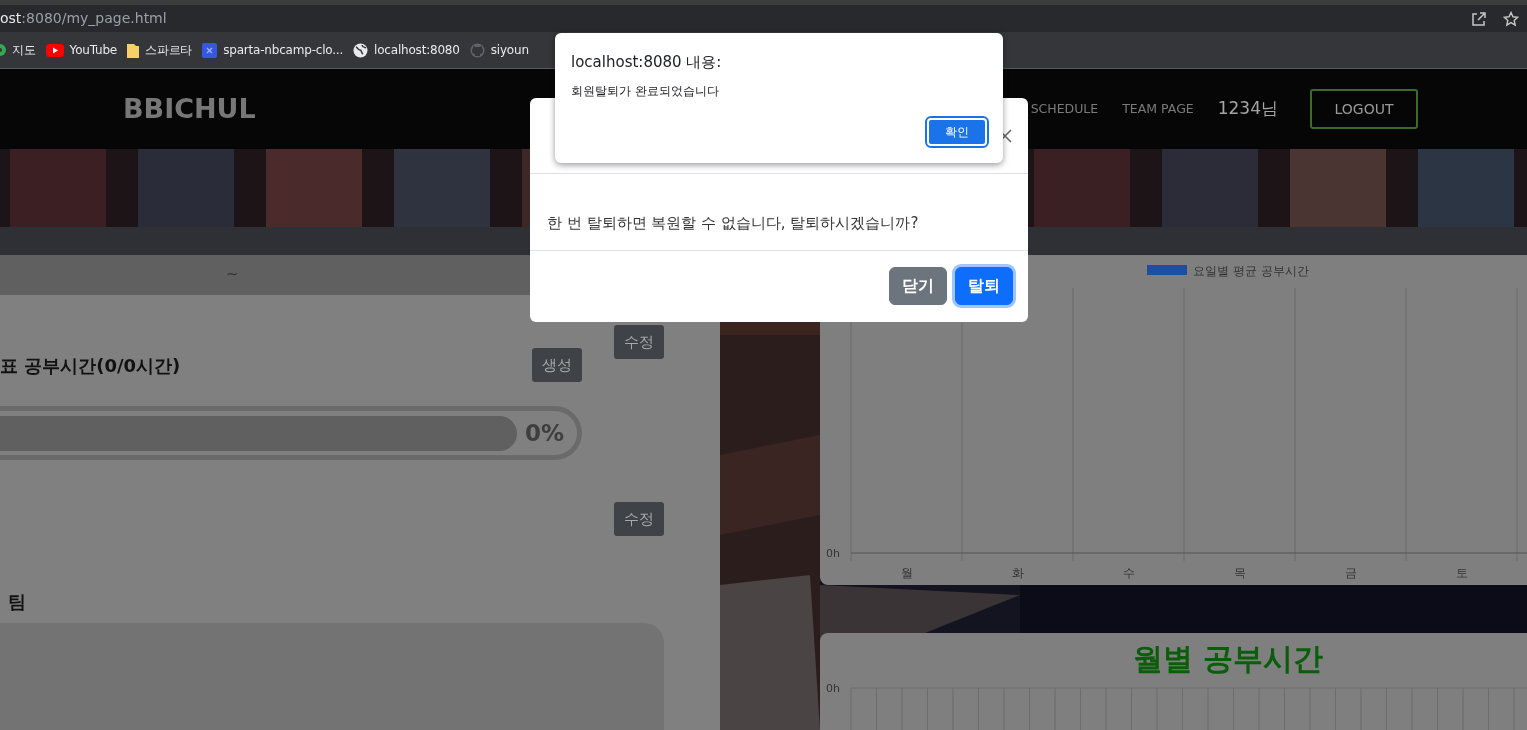  Describe the element at coordinates (1461, 573) in the screenshot. I see `axis-category-label: 토` at that location.